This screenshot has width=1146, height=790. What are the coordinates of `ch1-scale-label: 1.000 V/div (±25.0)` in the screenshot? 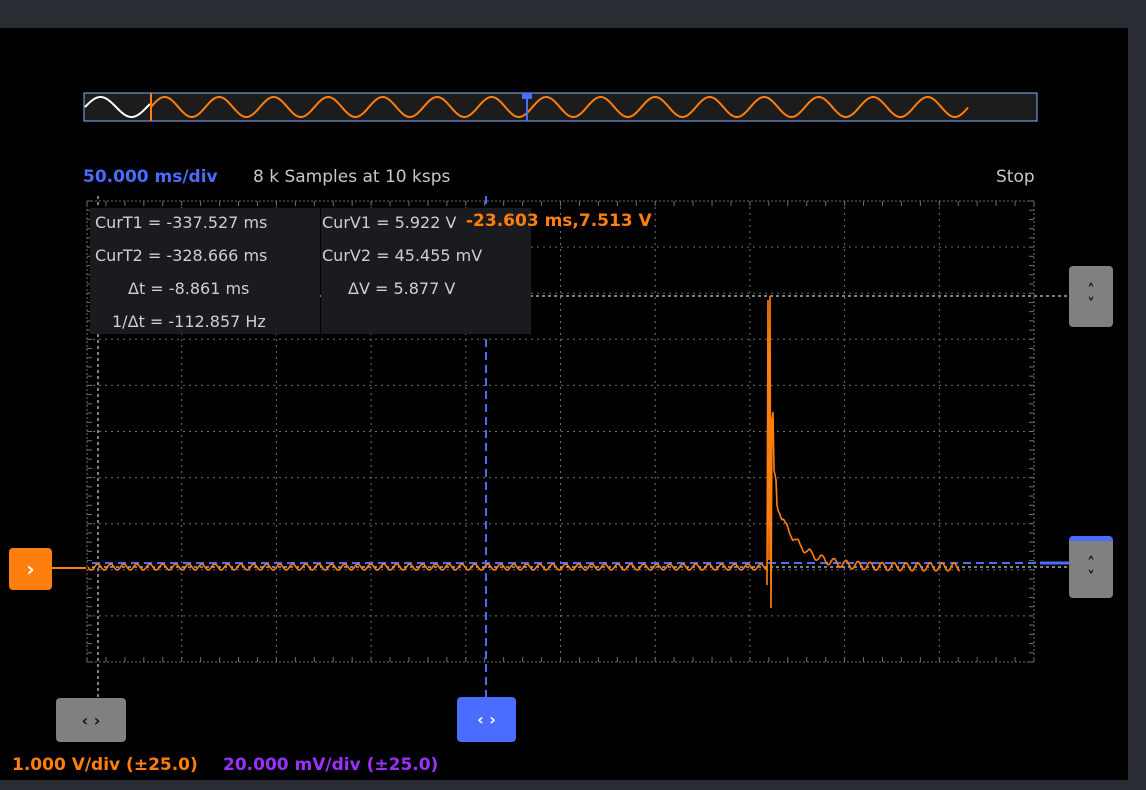 It's located at (105, 765).